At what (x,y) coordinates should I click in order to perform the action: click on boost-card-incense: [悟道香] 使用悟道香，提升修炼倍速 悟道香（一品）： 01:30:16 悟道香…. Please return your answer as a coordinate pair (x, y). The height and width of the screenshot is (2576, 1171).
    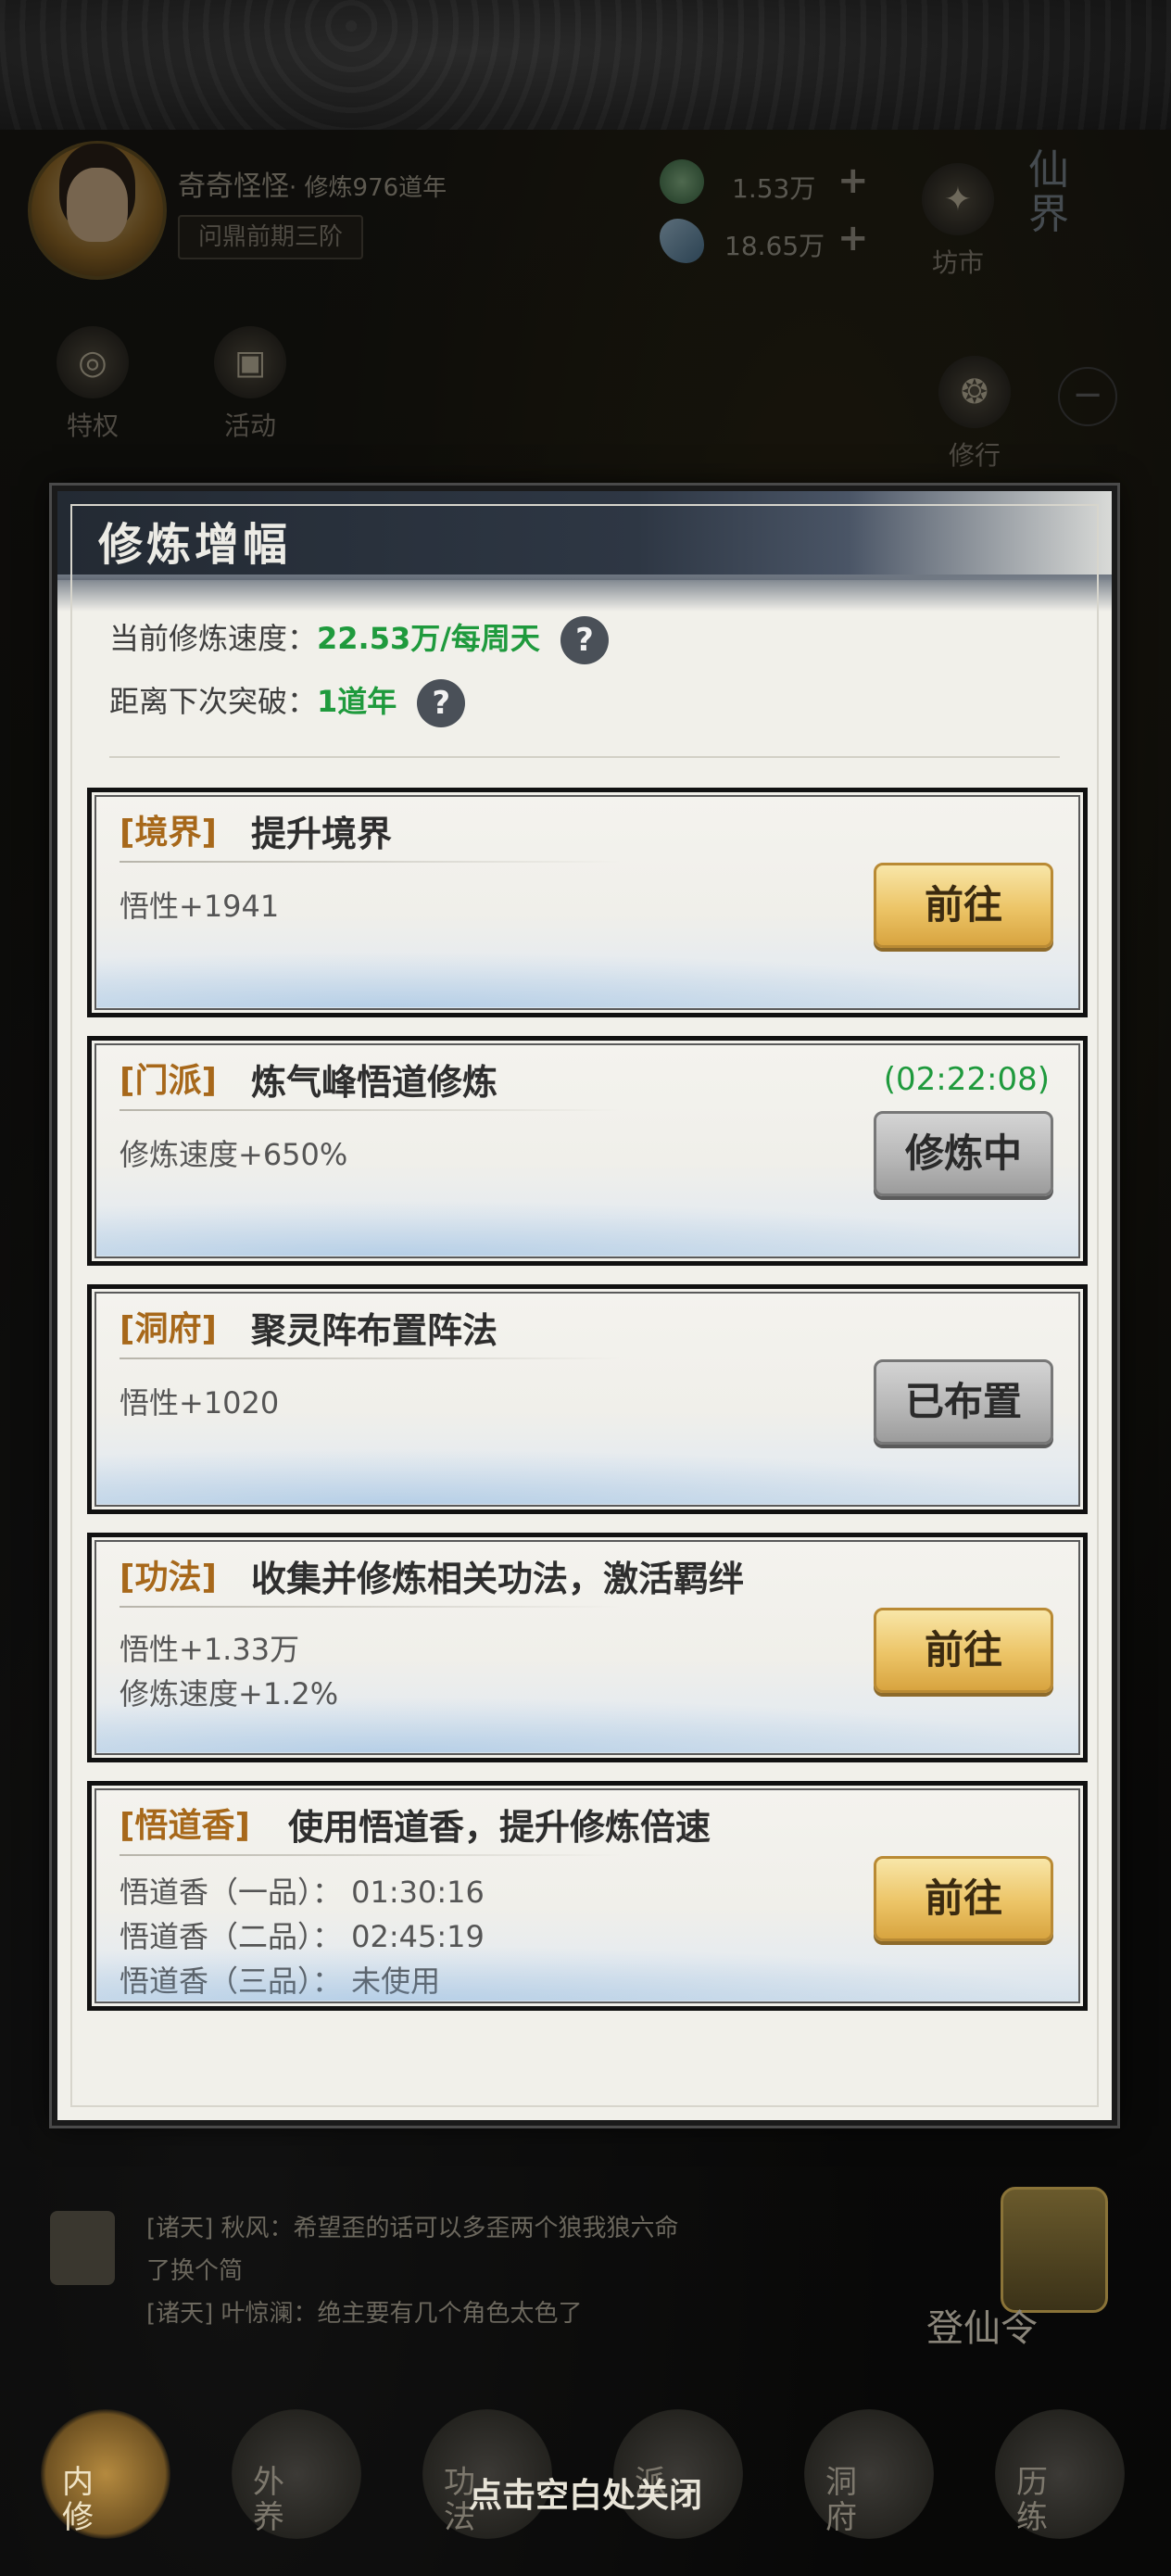
    Looking at the image, I should click on (588, 1896).